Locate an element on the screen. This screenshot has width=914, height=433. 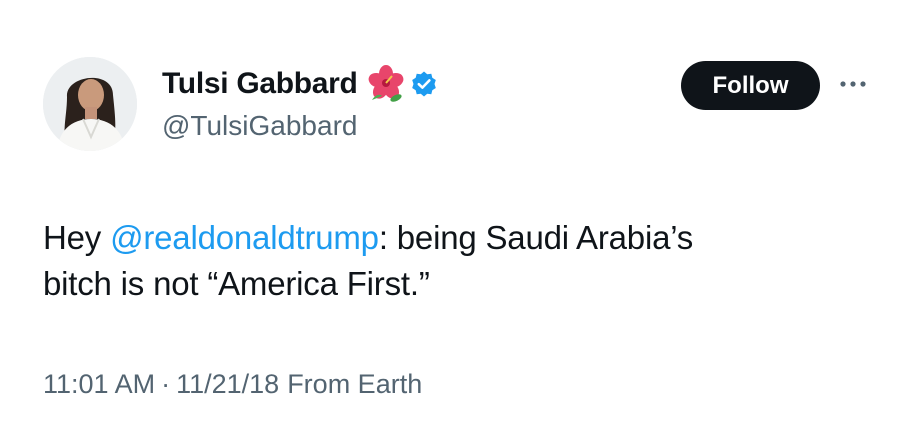
avatar is located at coordinates (90, 104).